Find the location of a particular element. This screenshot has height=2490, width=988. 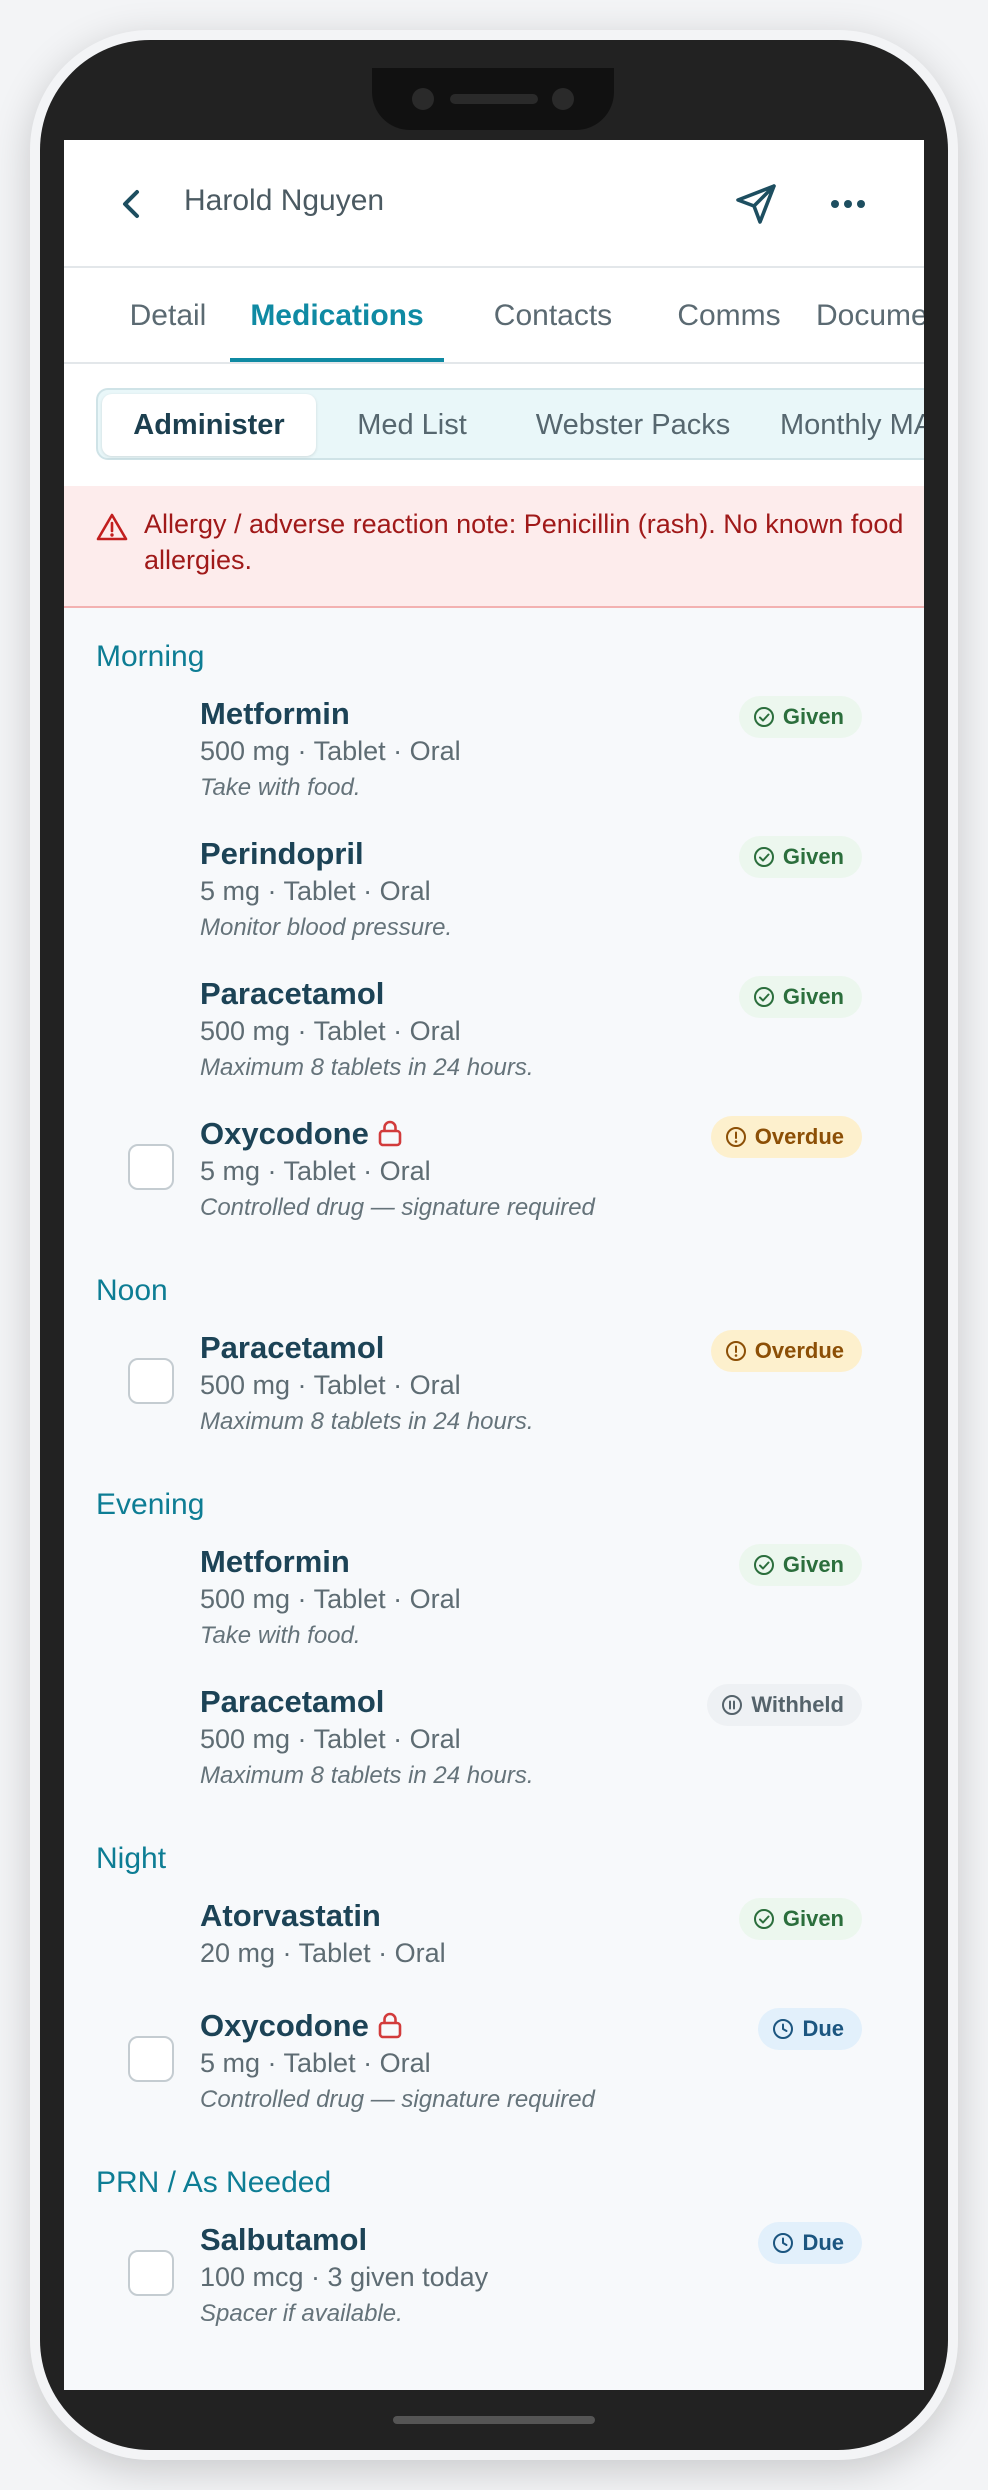

more-options-button is located at coordinates (848, 204).